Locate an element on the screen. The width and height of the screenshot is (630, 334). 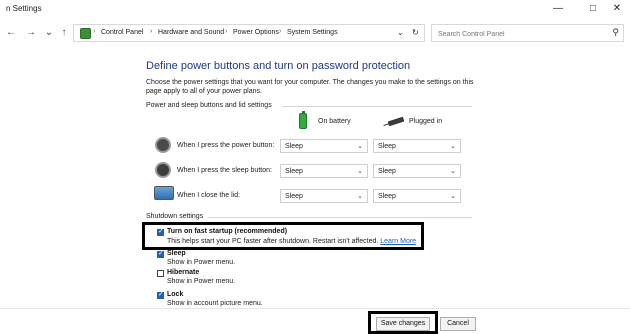
power-button-label: When I press the power button: is located at coordinates (226, 145).